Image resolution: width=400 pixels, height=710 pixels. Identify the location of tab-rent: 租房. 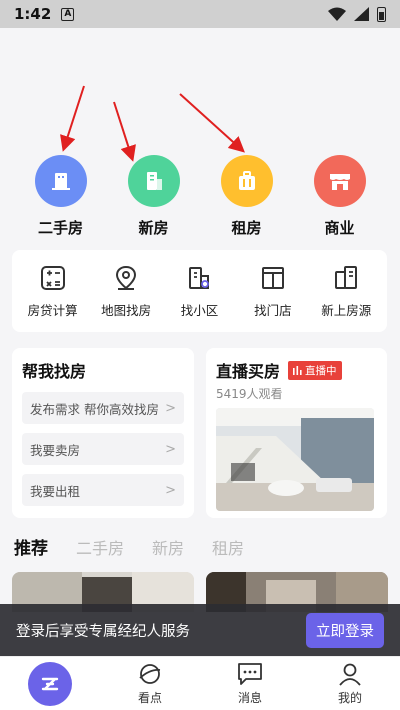
(228, 547).